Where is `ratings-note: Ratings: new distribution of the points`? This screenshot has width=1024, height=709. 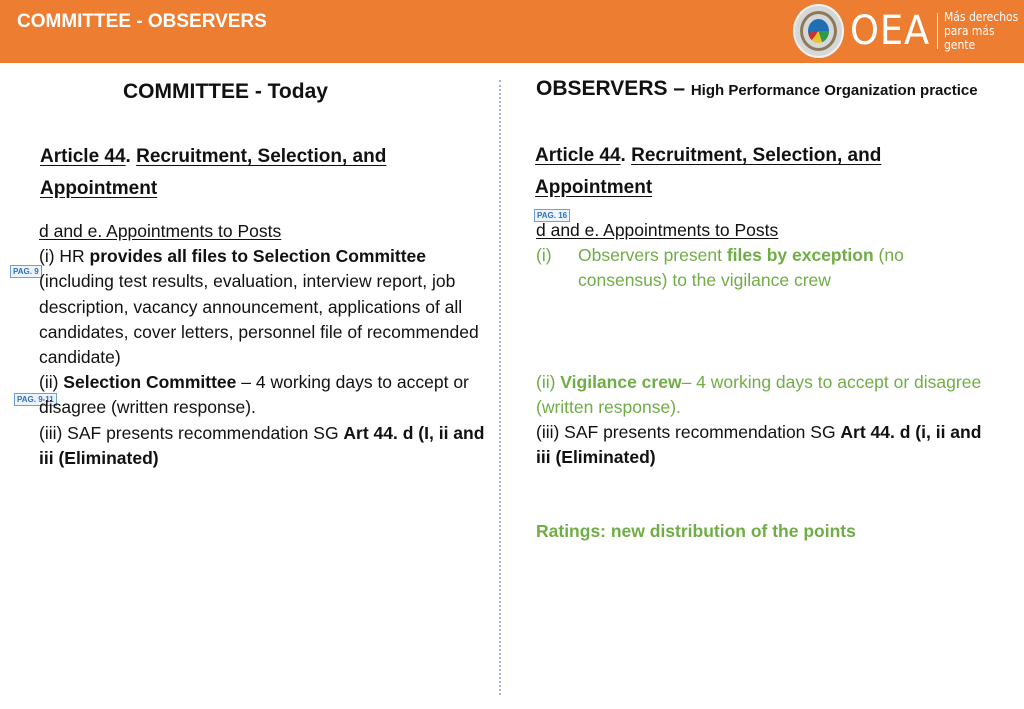
ratings-note: Ratings: new distribution of the points is located at coordinates (696, 531).